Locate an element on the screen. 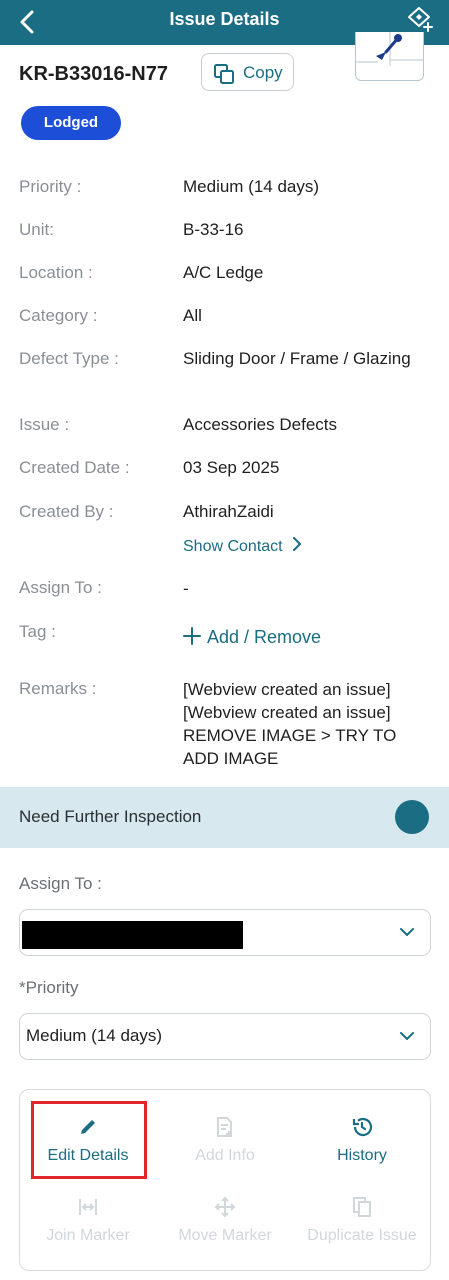 This screenshot has height=1280, width=449. issue-label: Issue : is located at coordinates (44, 424).